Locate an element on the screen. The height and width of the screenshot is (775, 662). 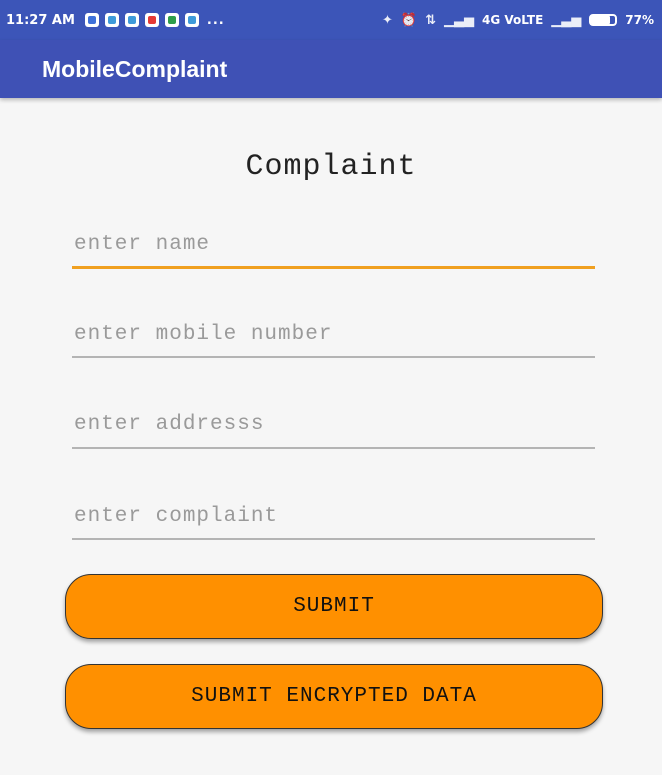
status-bar: 11:27 AM ... ✦ ⏰ ⇅ ▁▃▅ 4G VoLTE ▁▃▅ 77% is located at coordinates (331, 20).